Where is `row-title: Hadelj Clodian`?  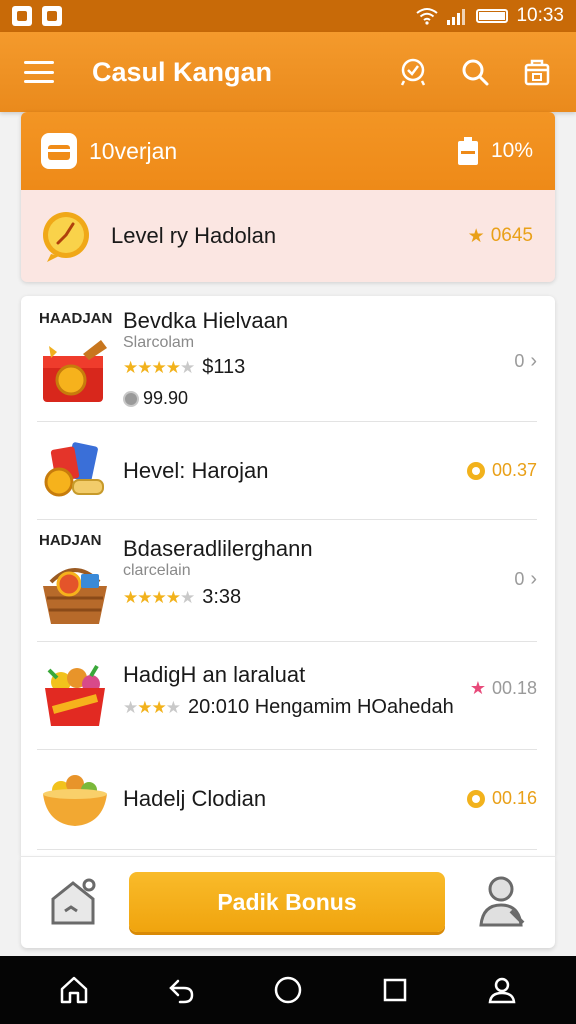
row-title: Hadelj Clodian is located at coordinates (195, 798).